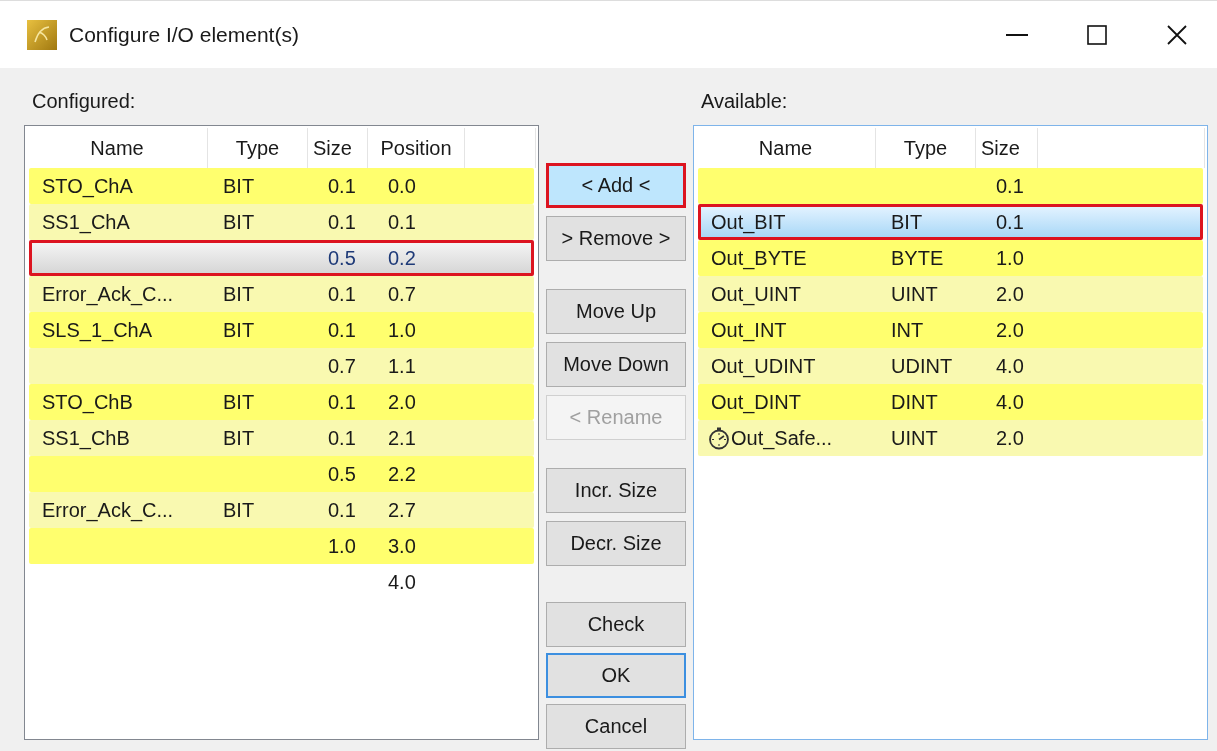 The image size is (1217, 751). Describe the element at coordinates (281, 546) in the screenshot. I see `list-row: 1.0 3.0` at that location.